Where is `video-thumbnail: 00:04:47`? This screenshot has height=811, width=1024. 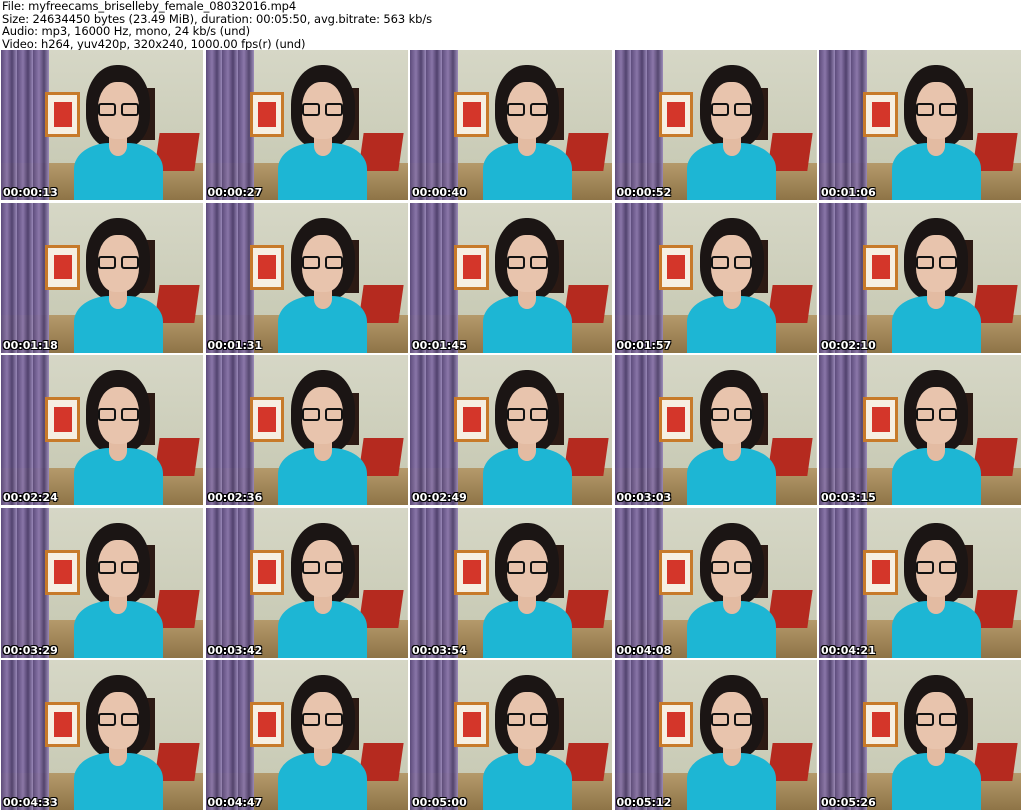
video-thumbnail: 00:04:47 is located at coordinates (306, 735).